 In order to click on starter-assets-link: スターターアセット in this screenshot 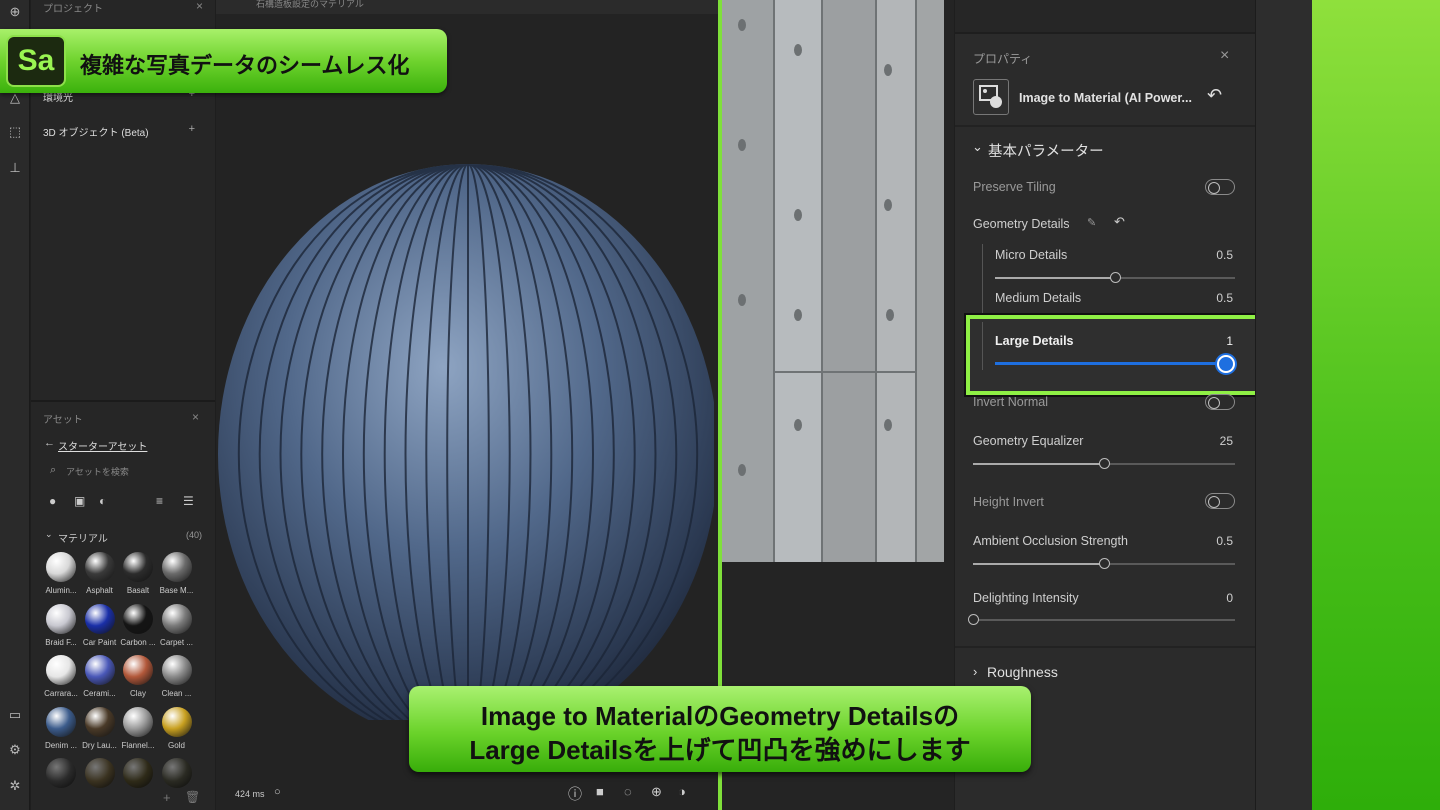, I will do `click(102, 445)`.